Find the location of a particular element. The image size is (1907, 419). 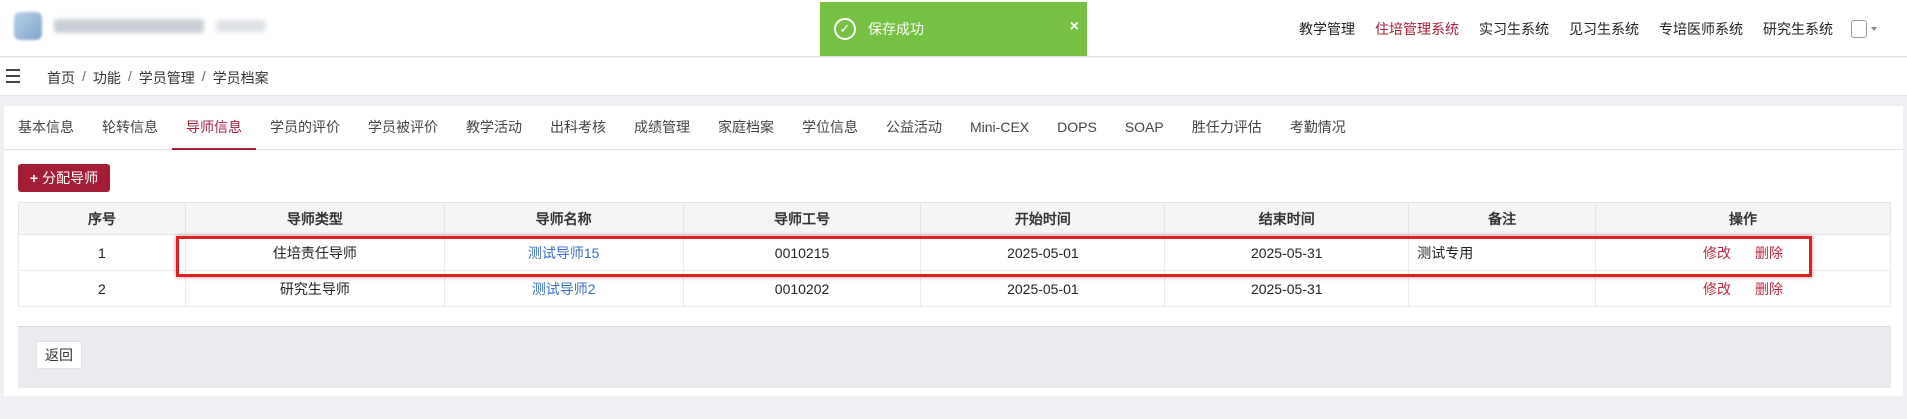

sysnav-item-trainee: 见习生系统 is located at coordinates (1604, 29).